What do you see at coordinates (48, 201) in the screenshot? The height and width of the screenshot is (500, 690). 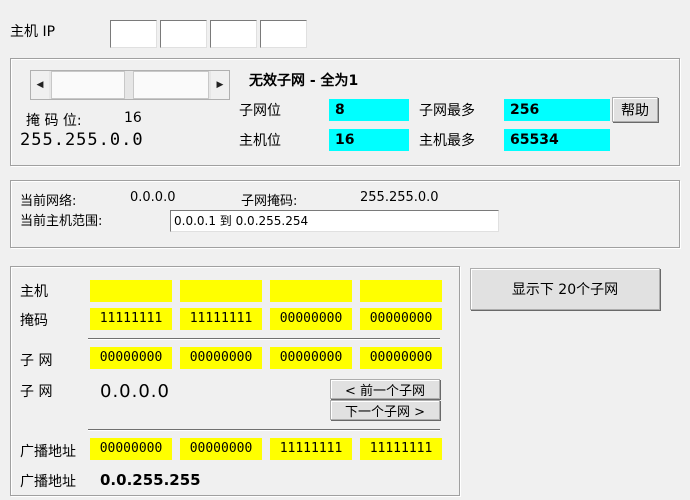 I see `current-network-label: 当前网络:` at bounding box center [48, 201].